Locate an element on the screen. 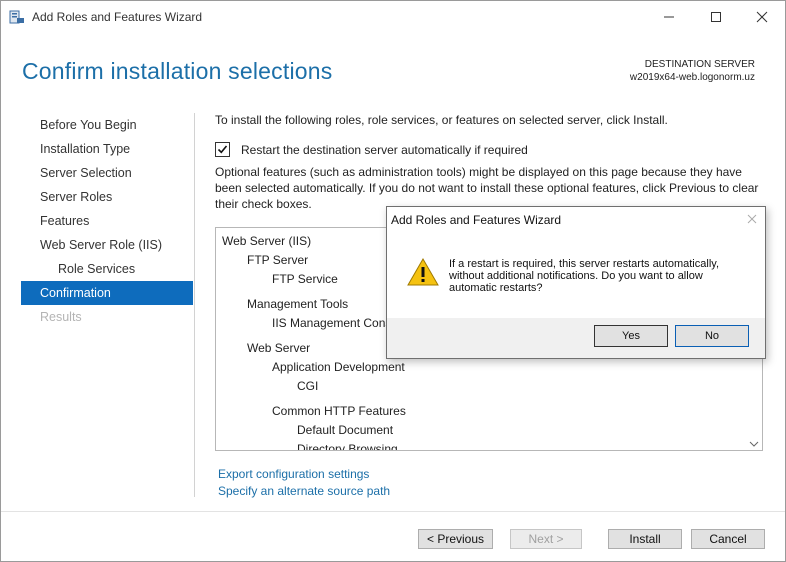 The width and height of the screenshot is (786, 562). page-title: Confirm installation selections is located at coordinates (177, 71).